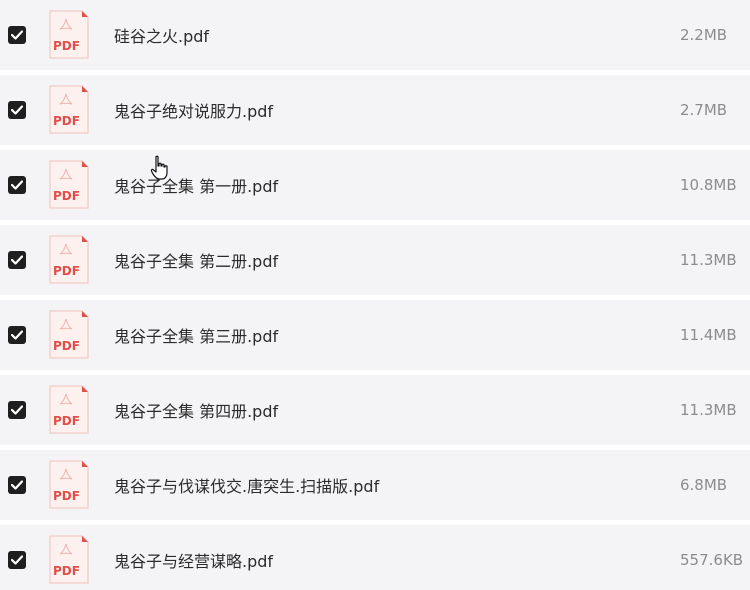 The width and height of the screenshot is (750, 590). I want to click on file-row: PDF 鬼谷子绝对说服力.pdf 2.7MB, so click(375, 110).